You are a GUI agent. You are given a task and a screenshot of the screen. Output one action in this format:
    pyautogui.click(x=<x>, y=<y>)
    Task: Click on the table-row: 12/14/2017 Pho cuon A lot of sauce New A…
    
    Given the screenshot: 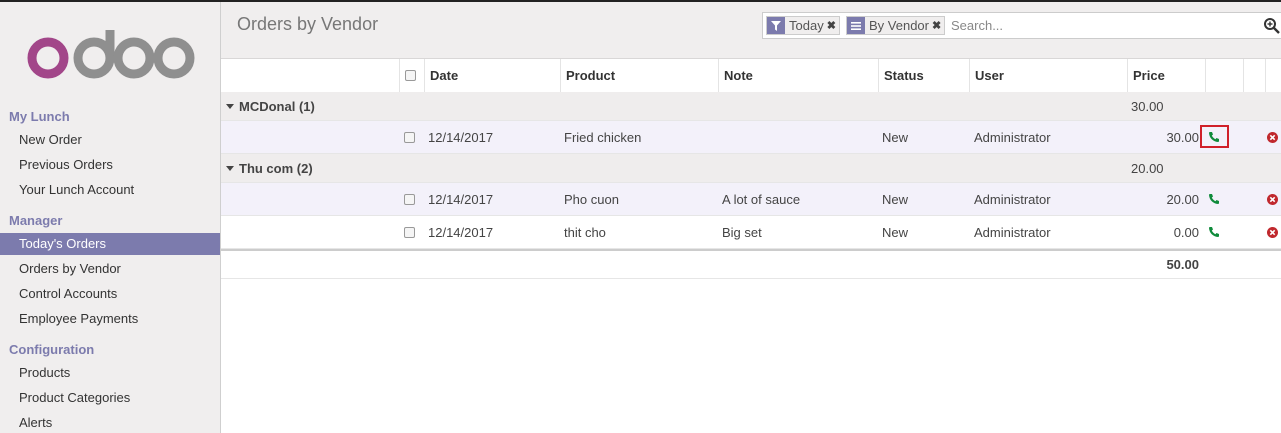 What is the action you would take?
    pyautogui.click(x=751, y=199)
    